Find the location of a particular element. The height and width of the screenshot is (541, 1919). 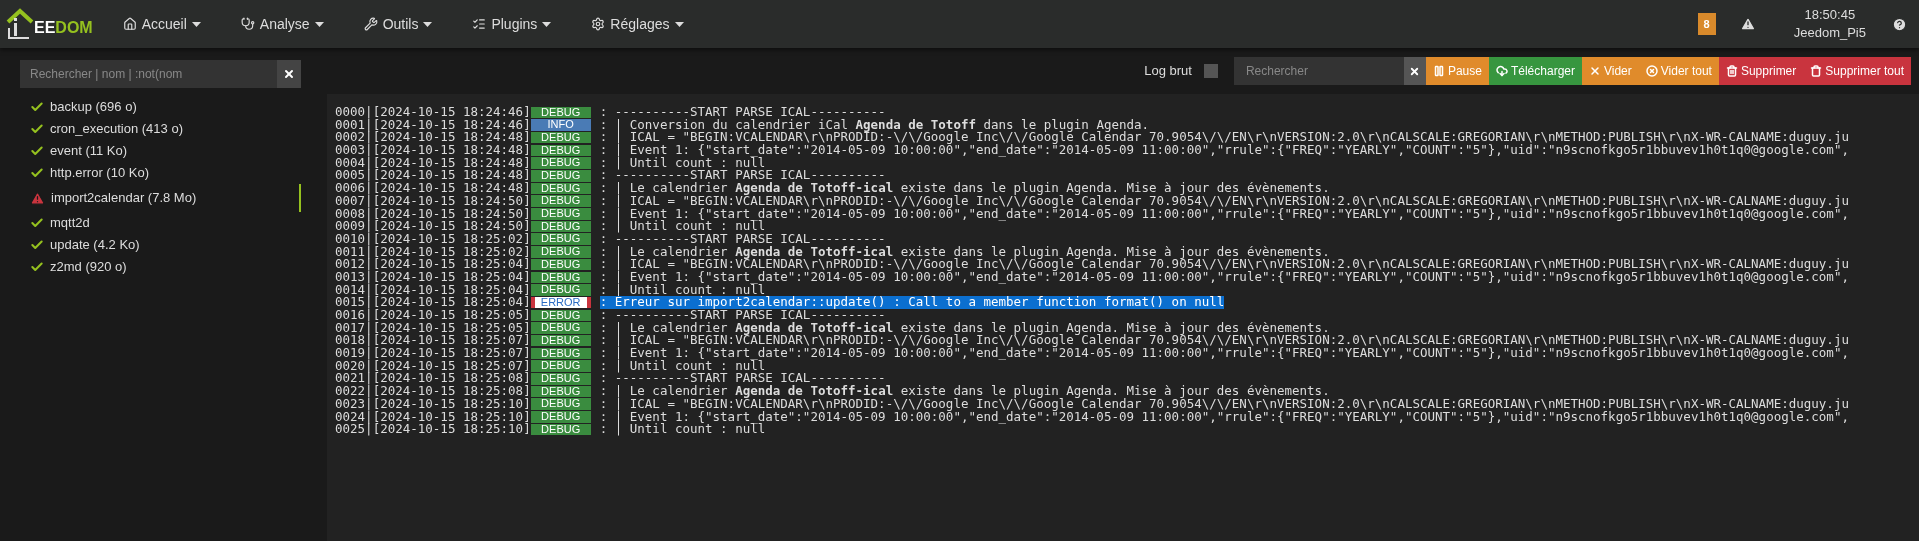

log-file-item: cron_execution (413 o) is located at coordinates (160, 129).